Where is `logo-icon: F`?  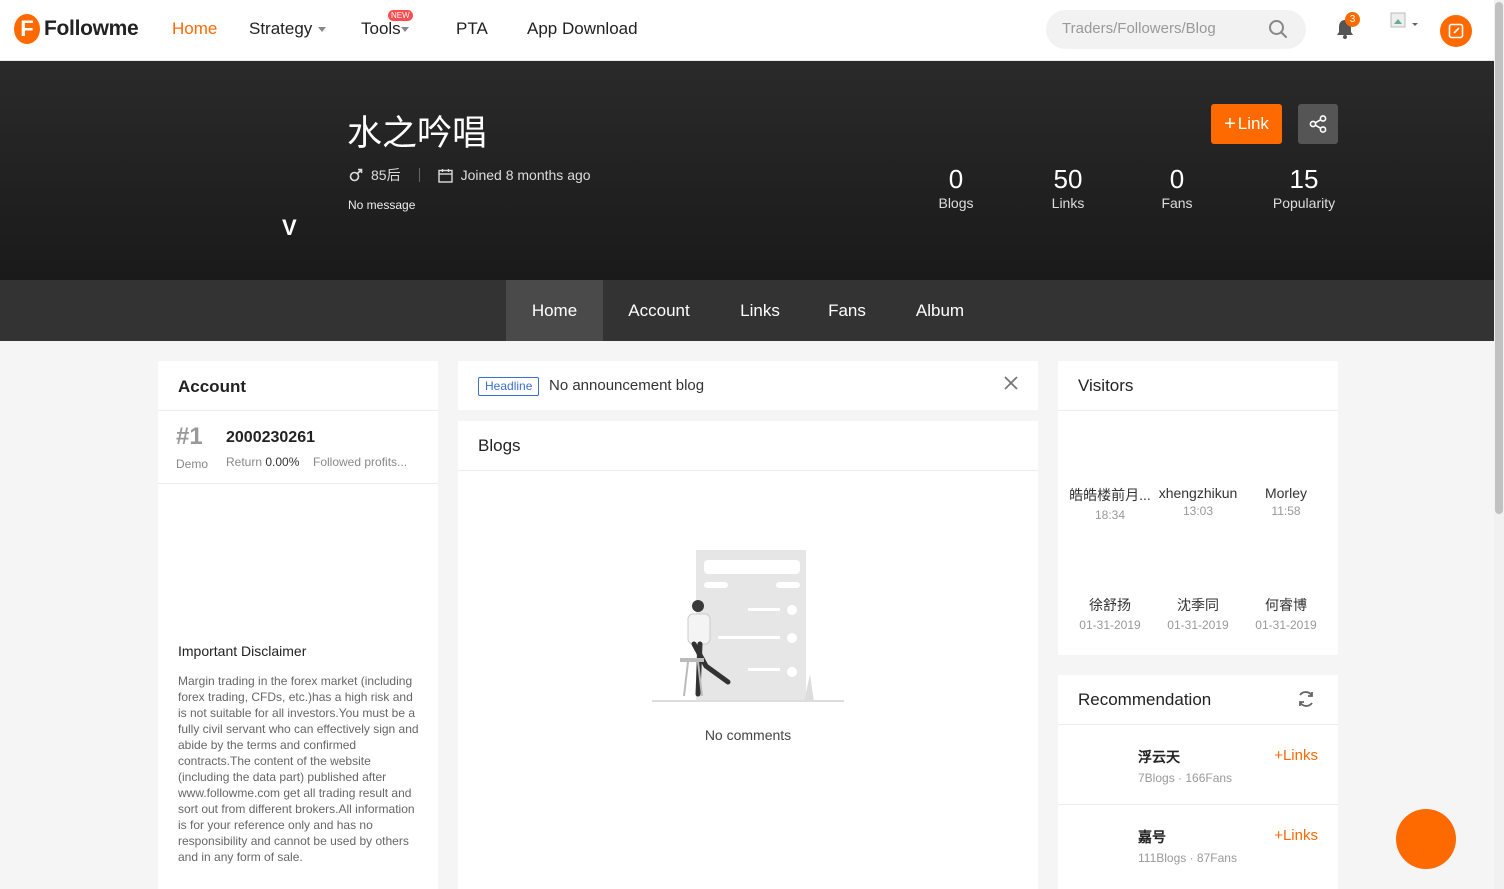
logo-icon: F is located at coordinates (27, 29).